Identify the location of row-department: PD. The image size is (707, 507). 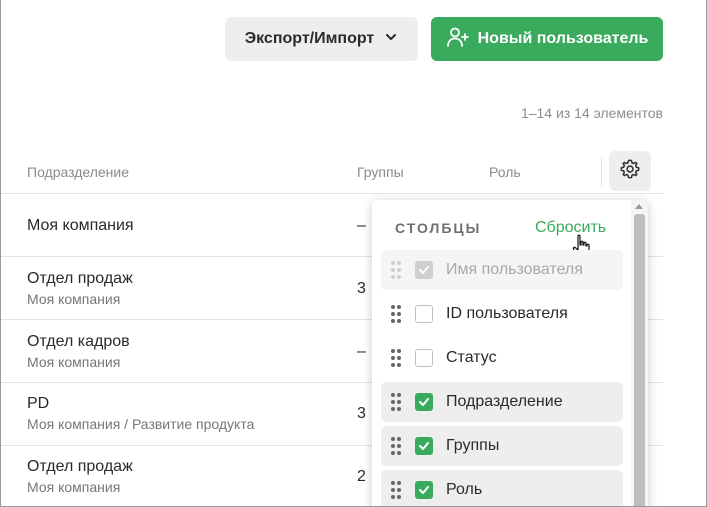
(38, 403).